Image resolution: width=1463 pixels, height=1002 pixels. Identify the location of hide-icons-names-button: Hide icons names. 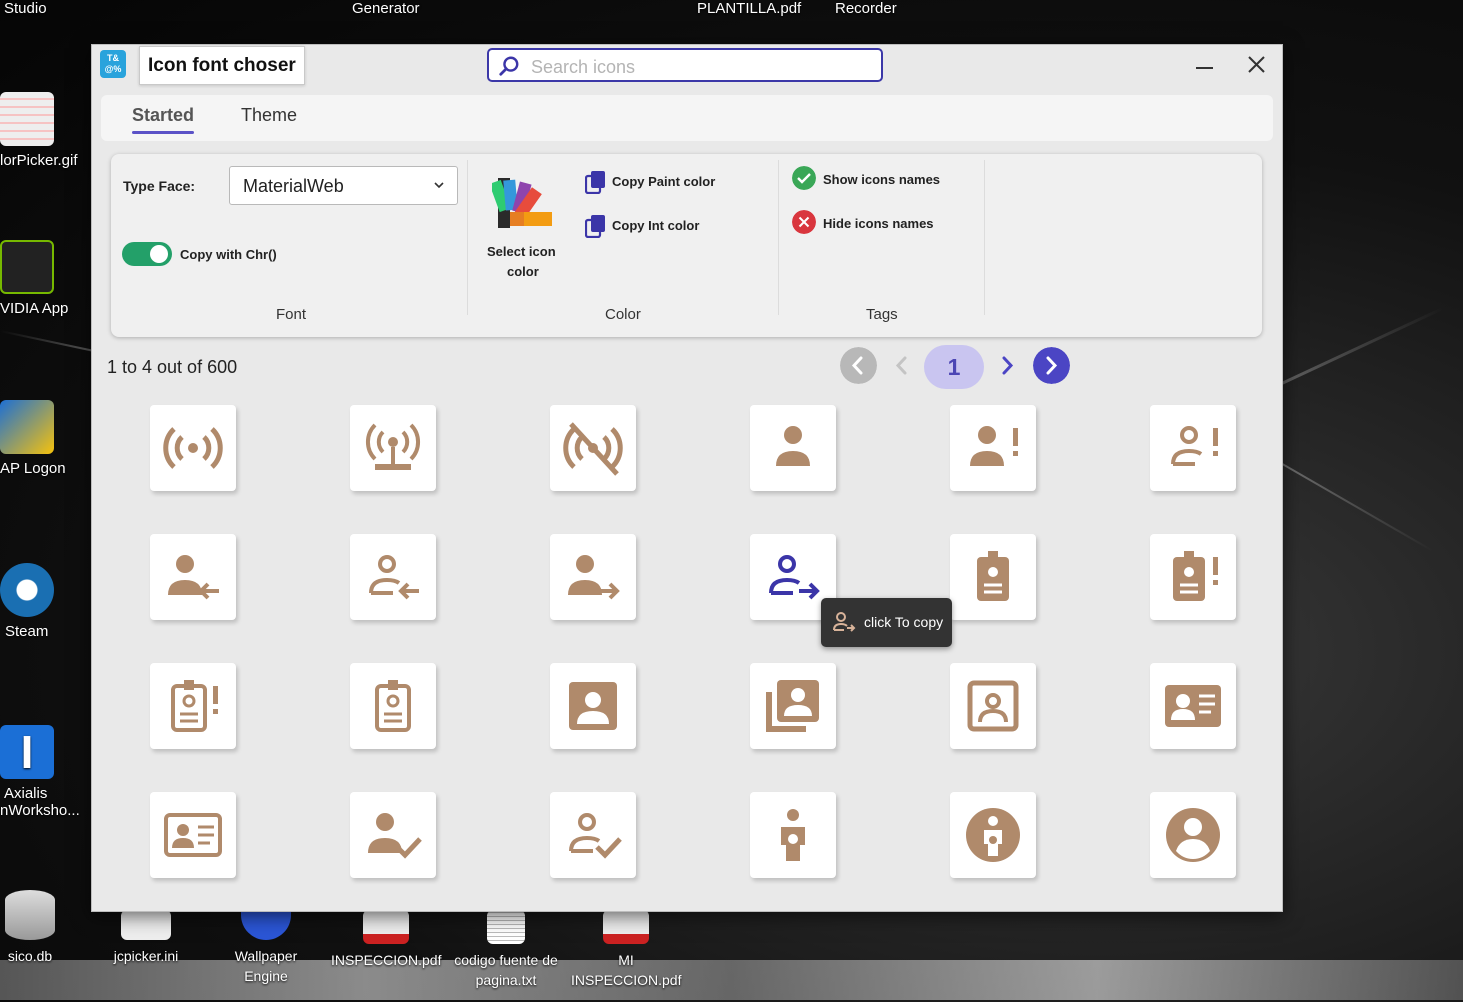
(877, 224).